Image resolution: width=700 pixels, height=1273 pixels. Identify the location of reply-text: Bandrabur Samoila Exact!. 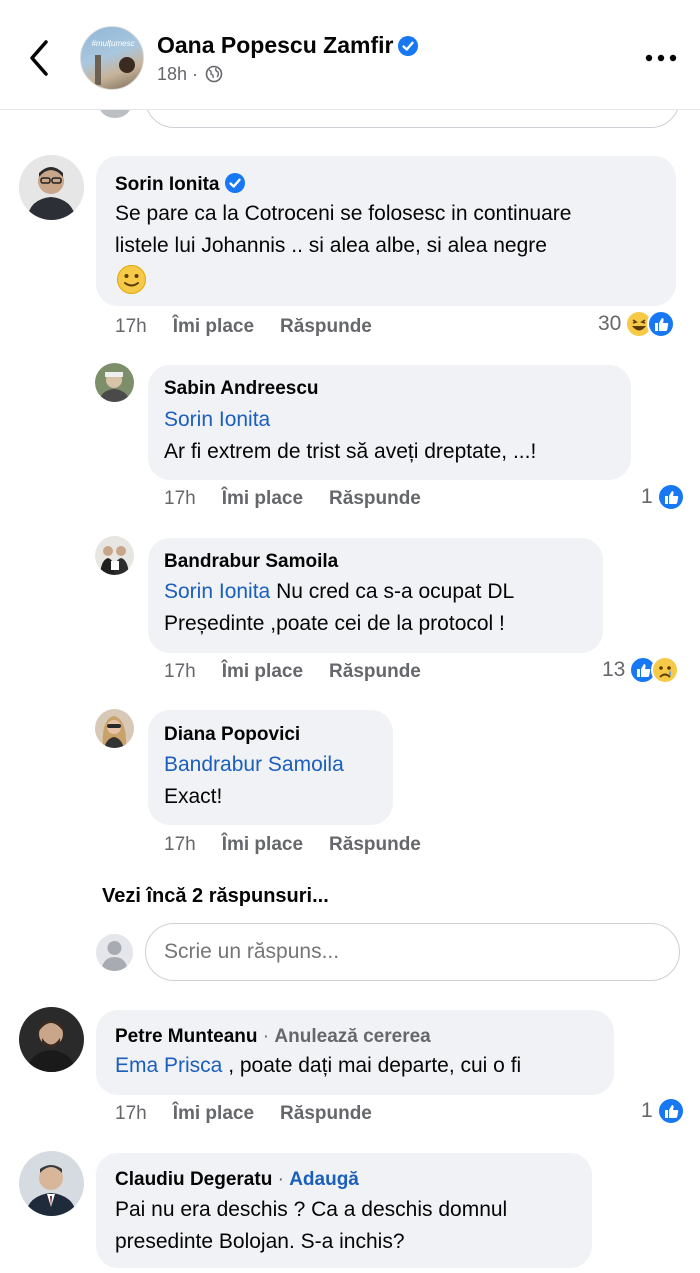
(254, 781).